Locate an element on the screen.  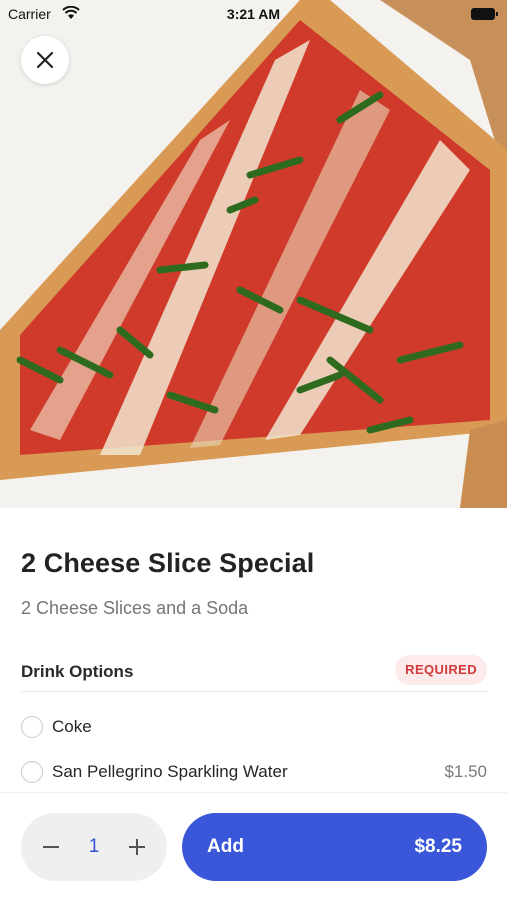
option-label: Coke is located at coordinates (72, 726).